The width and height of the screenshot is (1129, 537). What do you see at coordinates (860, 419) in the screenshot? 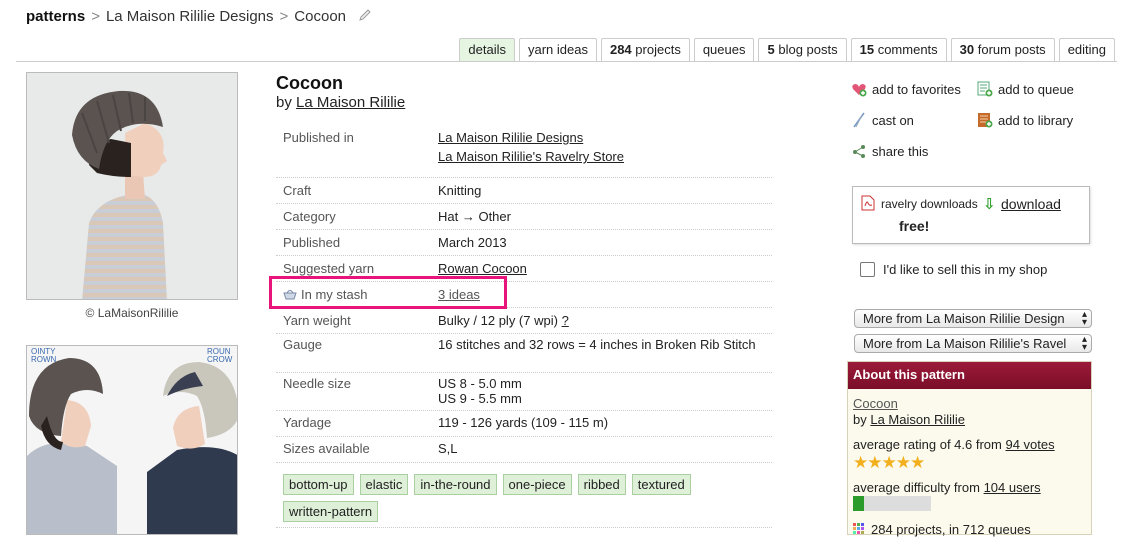
I see `about-by-prefix: by` at bounding box center [860, 419].